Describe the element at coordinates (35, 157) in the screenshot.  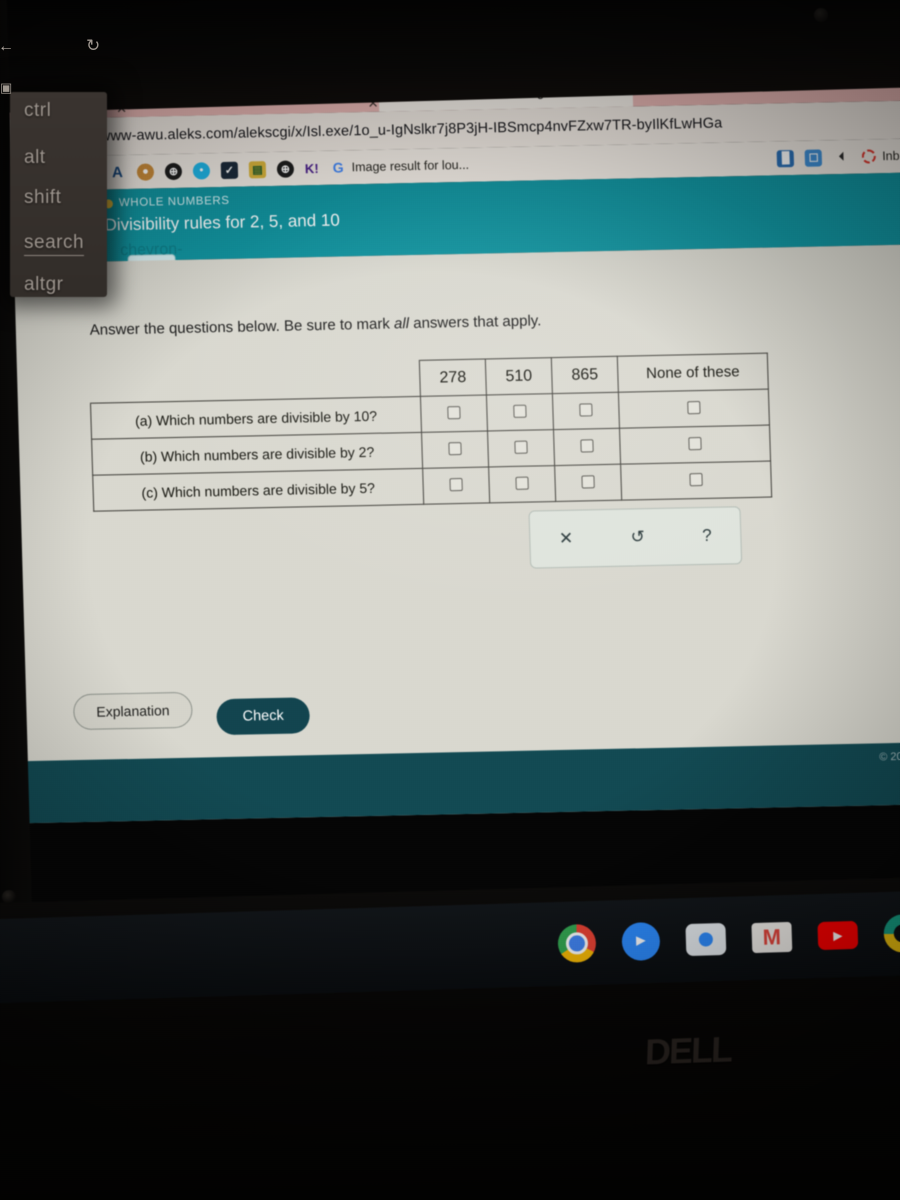
I see `key-alt: alt` at that location.